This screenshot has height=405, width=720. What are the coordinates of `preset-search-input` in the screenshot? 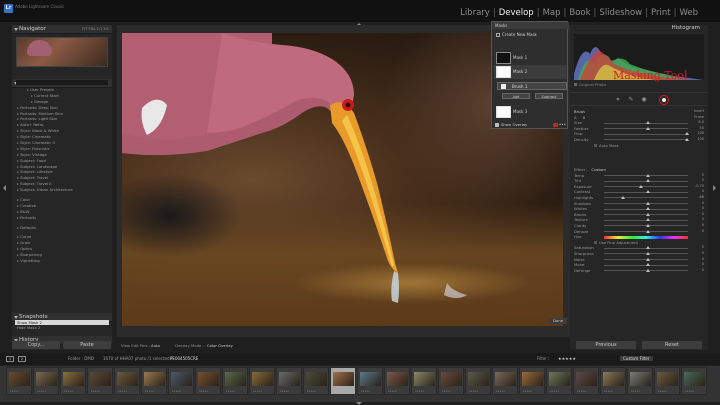 It's located at (62, 82).